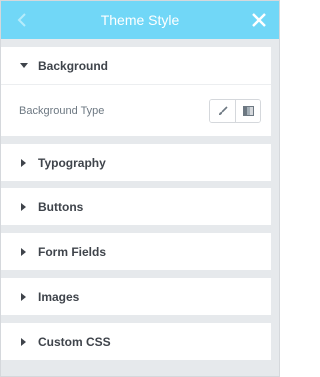 This screenshot has width=320, height=377. What do you see at coordinates (61, 206) in the screenshot?
I see `section-buttons-label: Buttons` at bounding box center [61, 206].